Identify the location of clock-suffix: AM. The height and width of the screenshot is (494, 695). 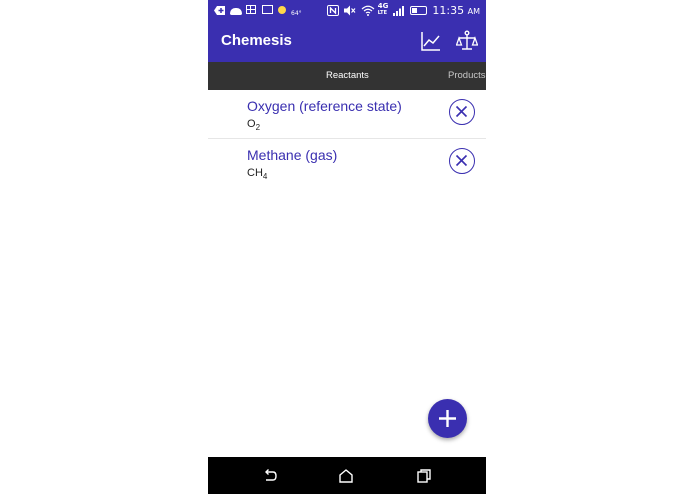
(473, 11).